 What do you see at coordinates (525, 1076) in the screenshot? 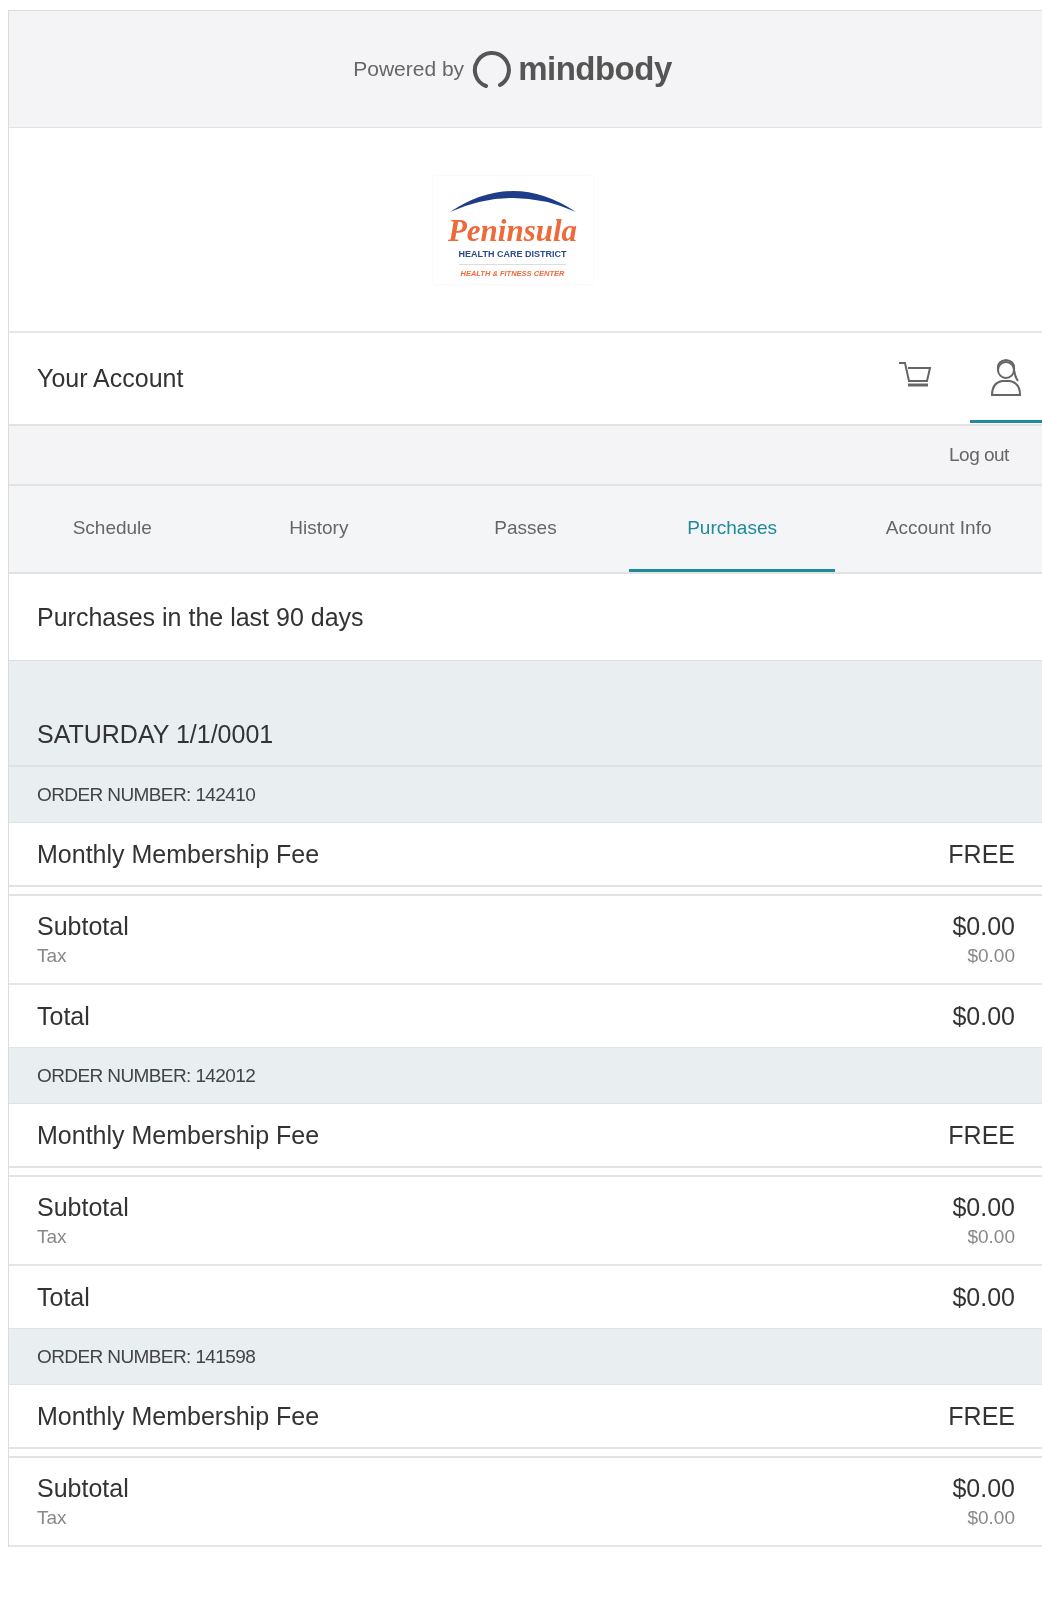
I see `order-number: ORDER NUMBER: 142012` at bounding box center [525, 1076].